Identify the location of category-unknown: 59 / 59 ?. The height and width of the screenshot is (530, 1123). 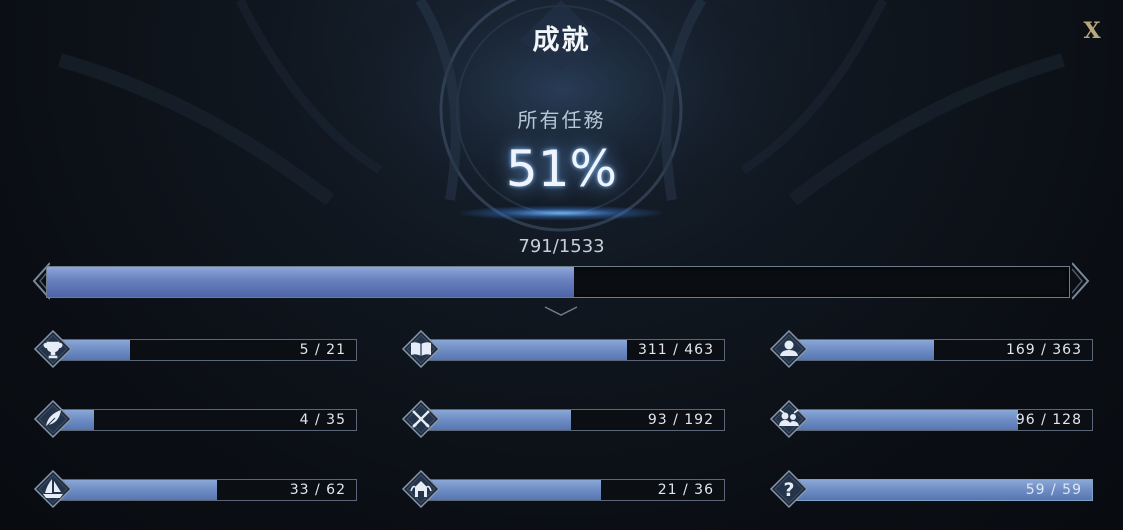
(931, 489).